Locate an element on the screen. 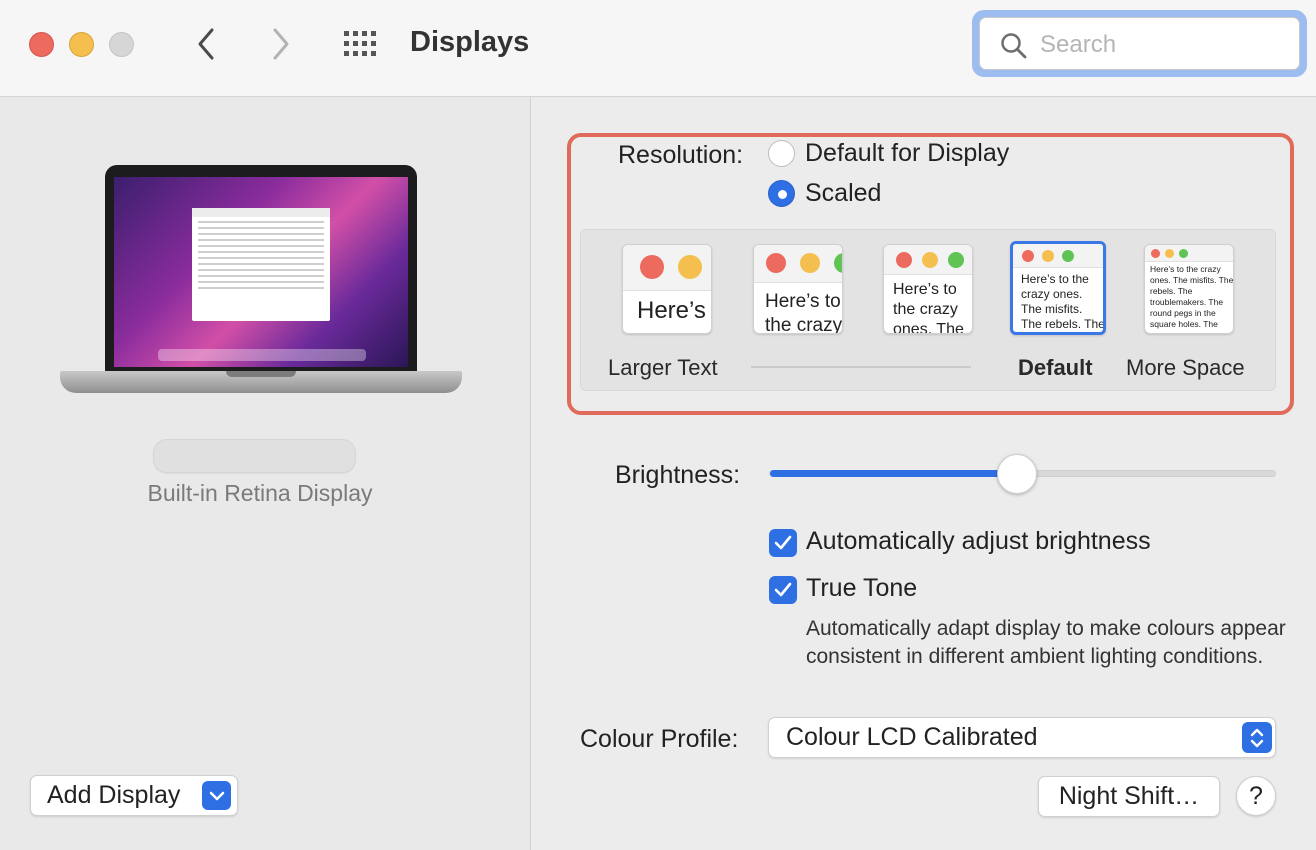  true-tone-checkbox is located at coordinates (783, 590).